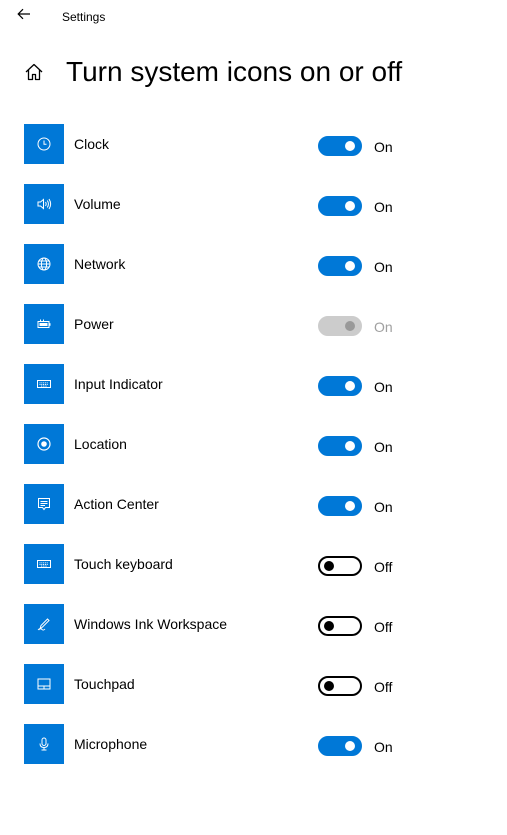 Image resolution: width=507 pixels, height=835 pixels. Describe the element at coordinates (340, 746) in the screenshot. I see `microphone-toggle` at that location.